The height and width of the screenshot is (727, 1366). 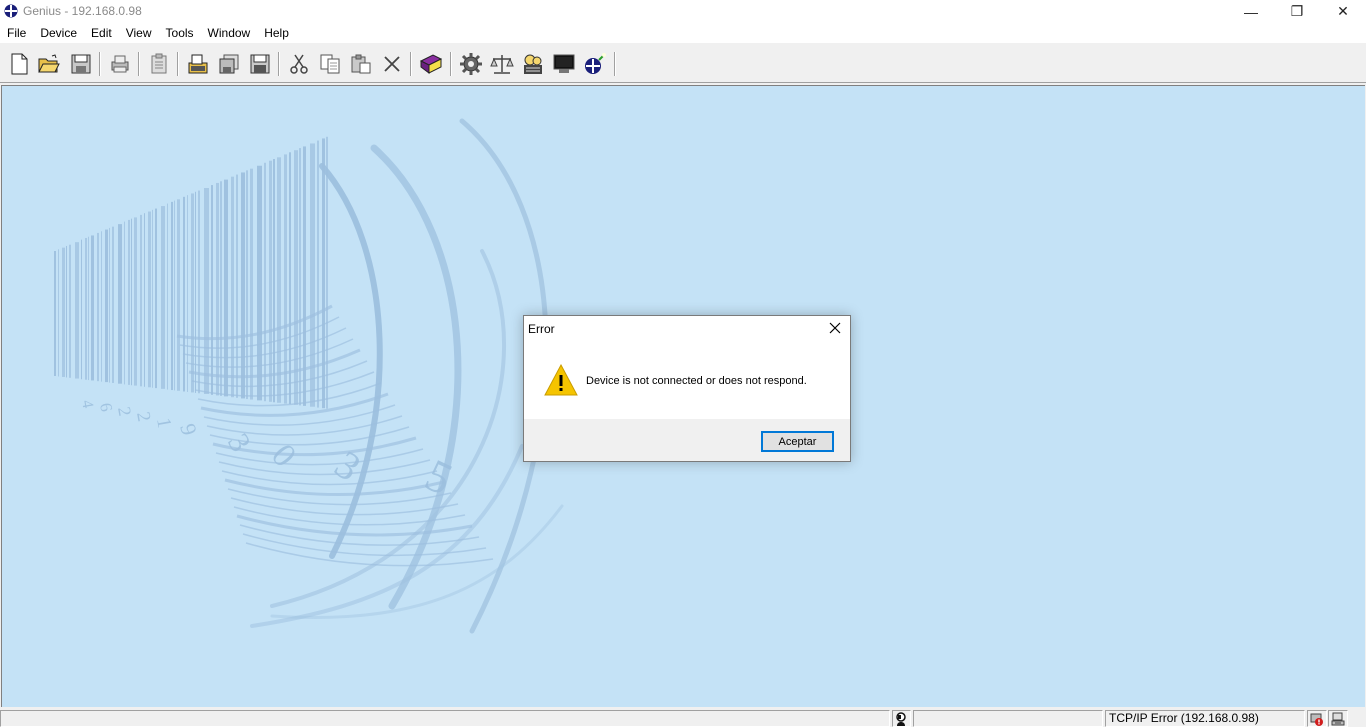 I want to click on restore-icon: ❐, so click(x=1297, y=11).